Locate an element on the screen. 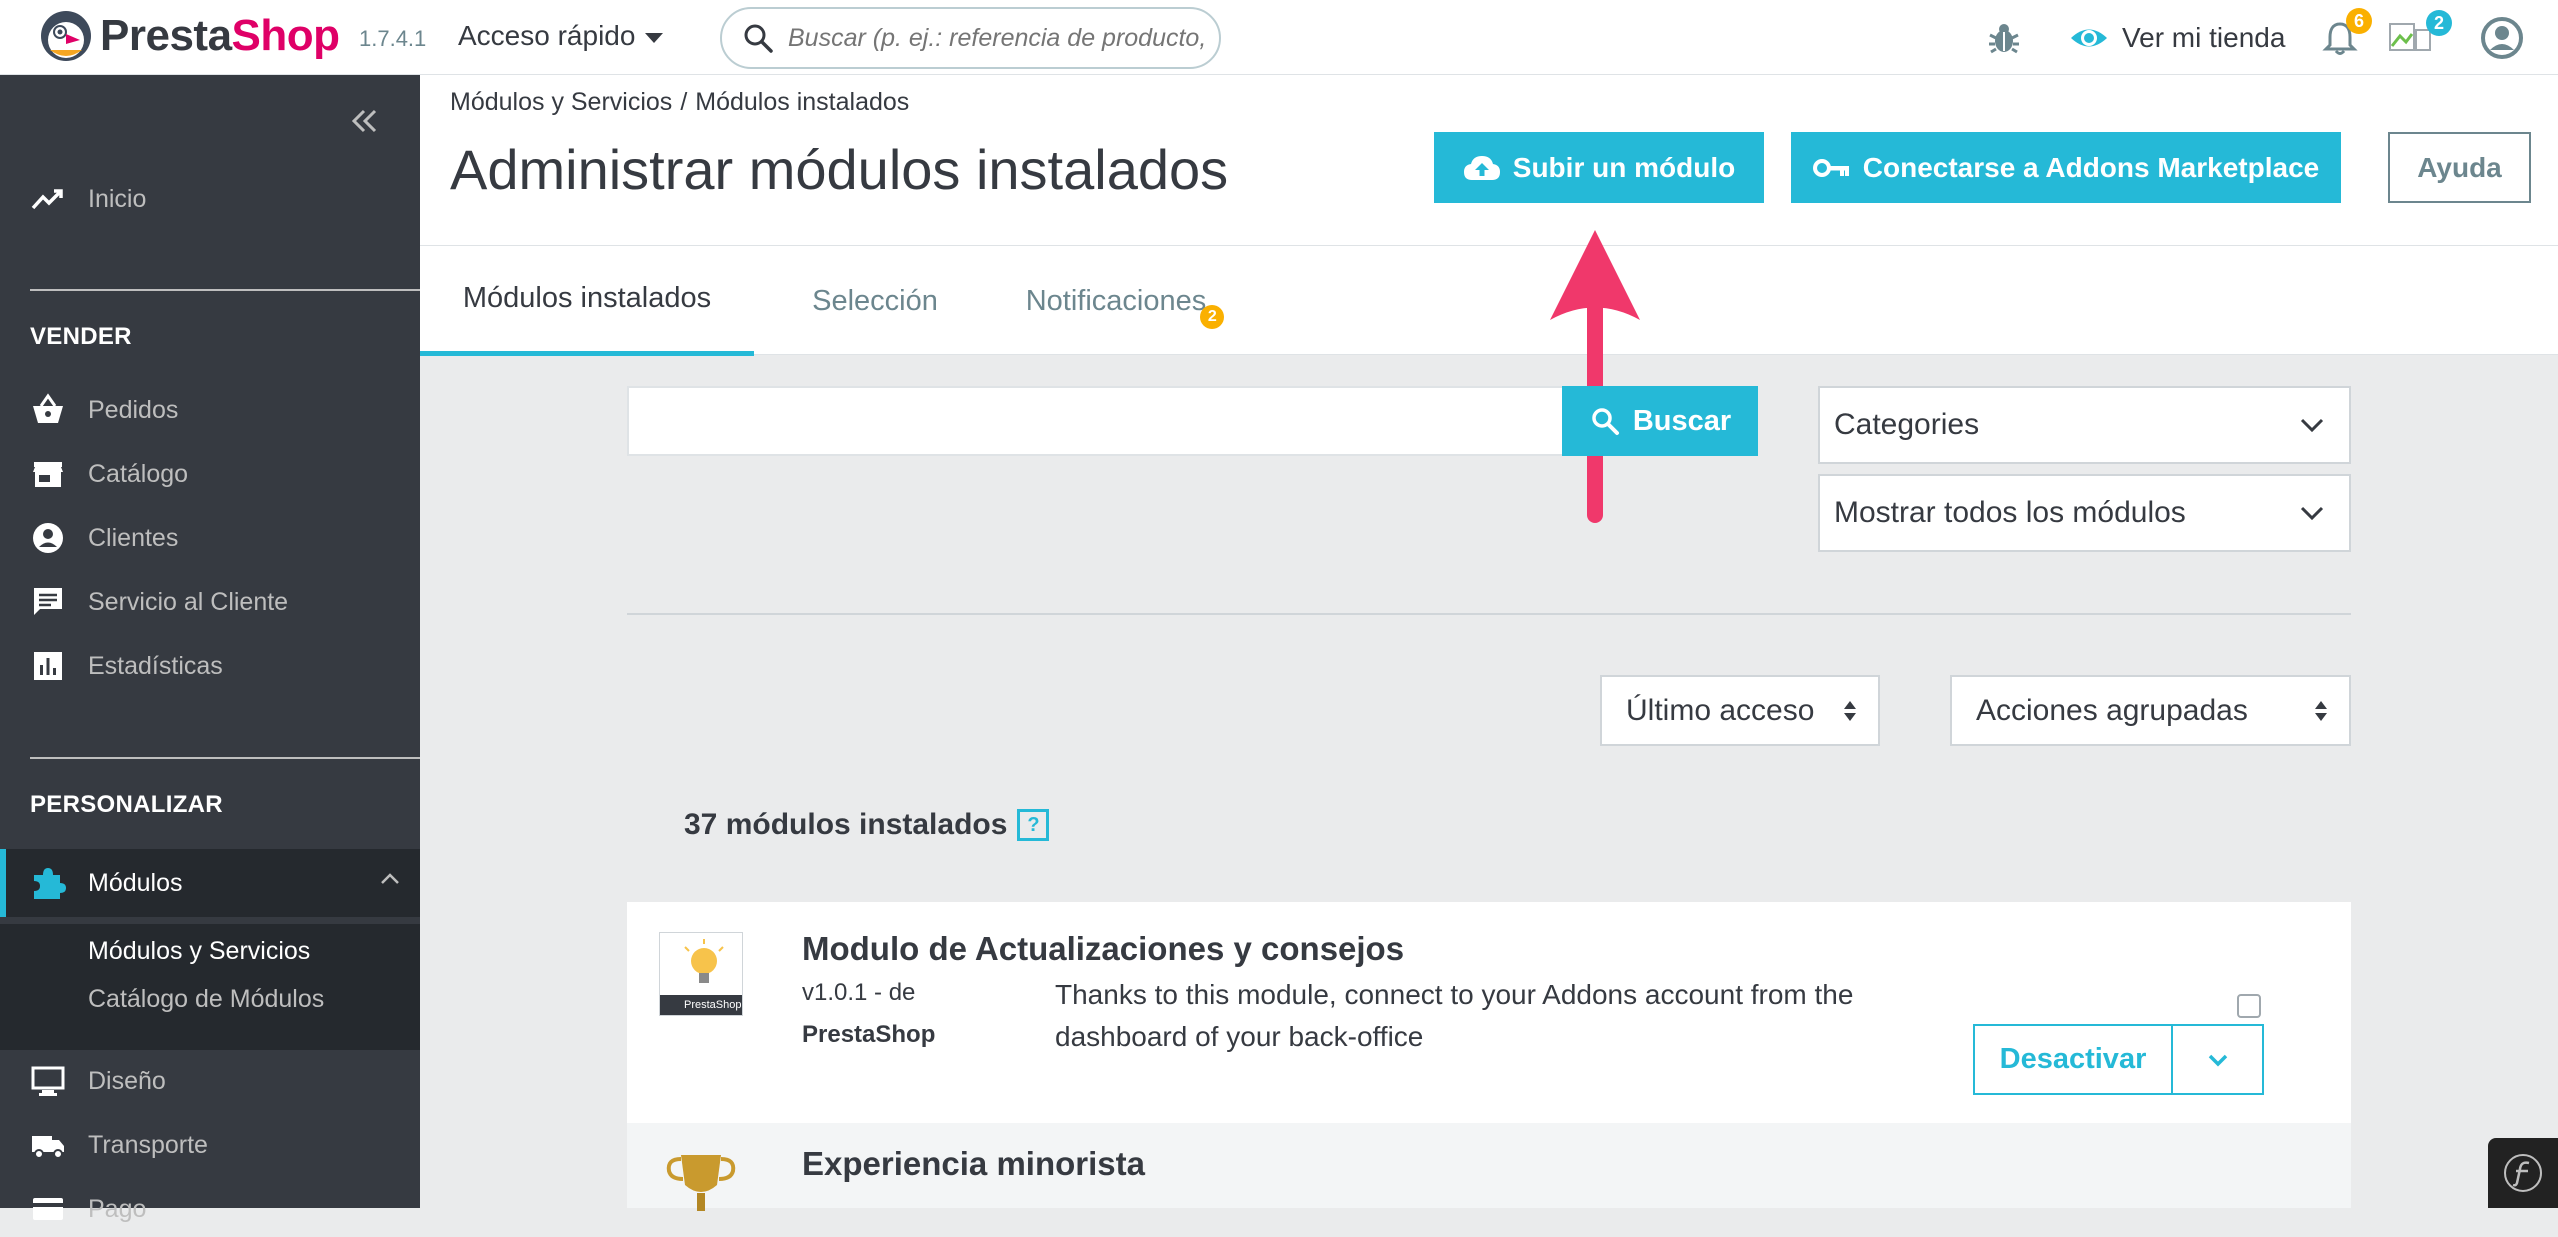 The image size is (2558, 1237). breadcrumb: Módulos y Servicios / Módulos instalados is located at coordinates (679, 102).